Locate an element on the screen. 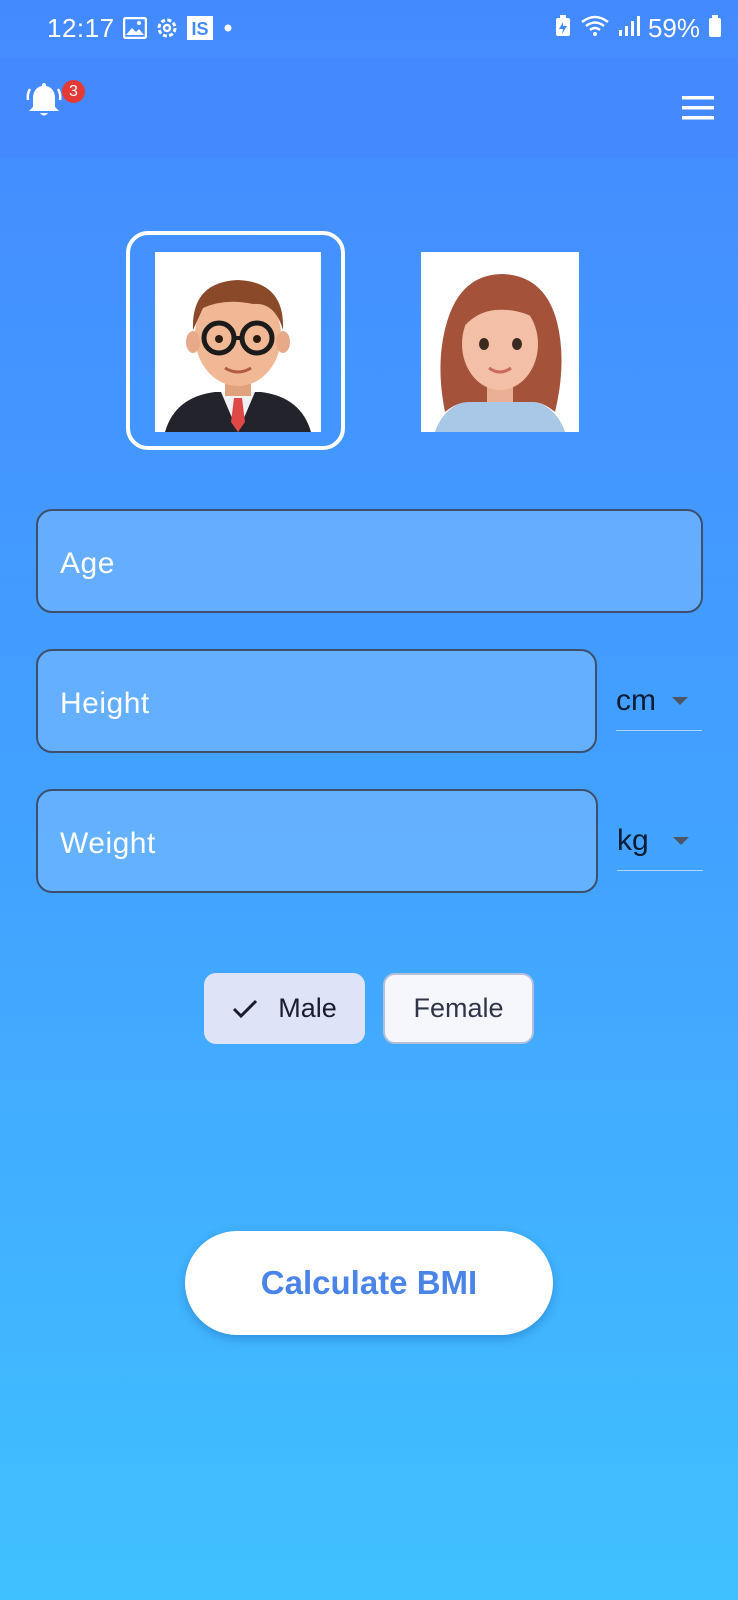 The height and width of the screenshot is (1600, 738). check-icon is located at coordinates (245, 1009).